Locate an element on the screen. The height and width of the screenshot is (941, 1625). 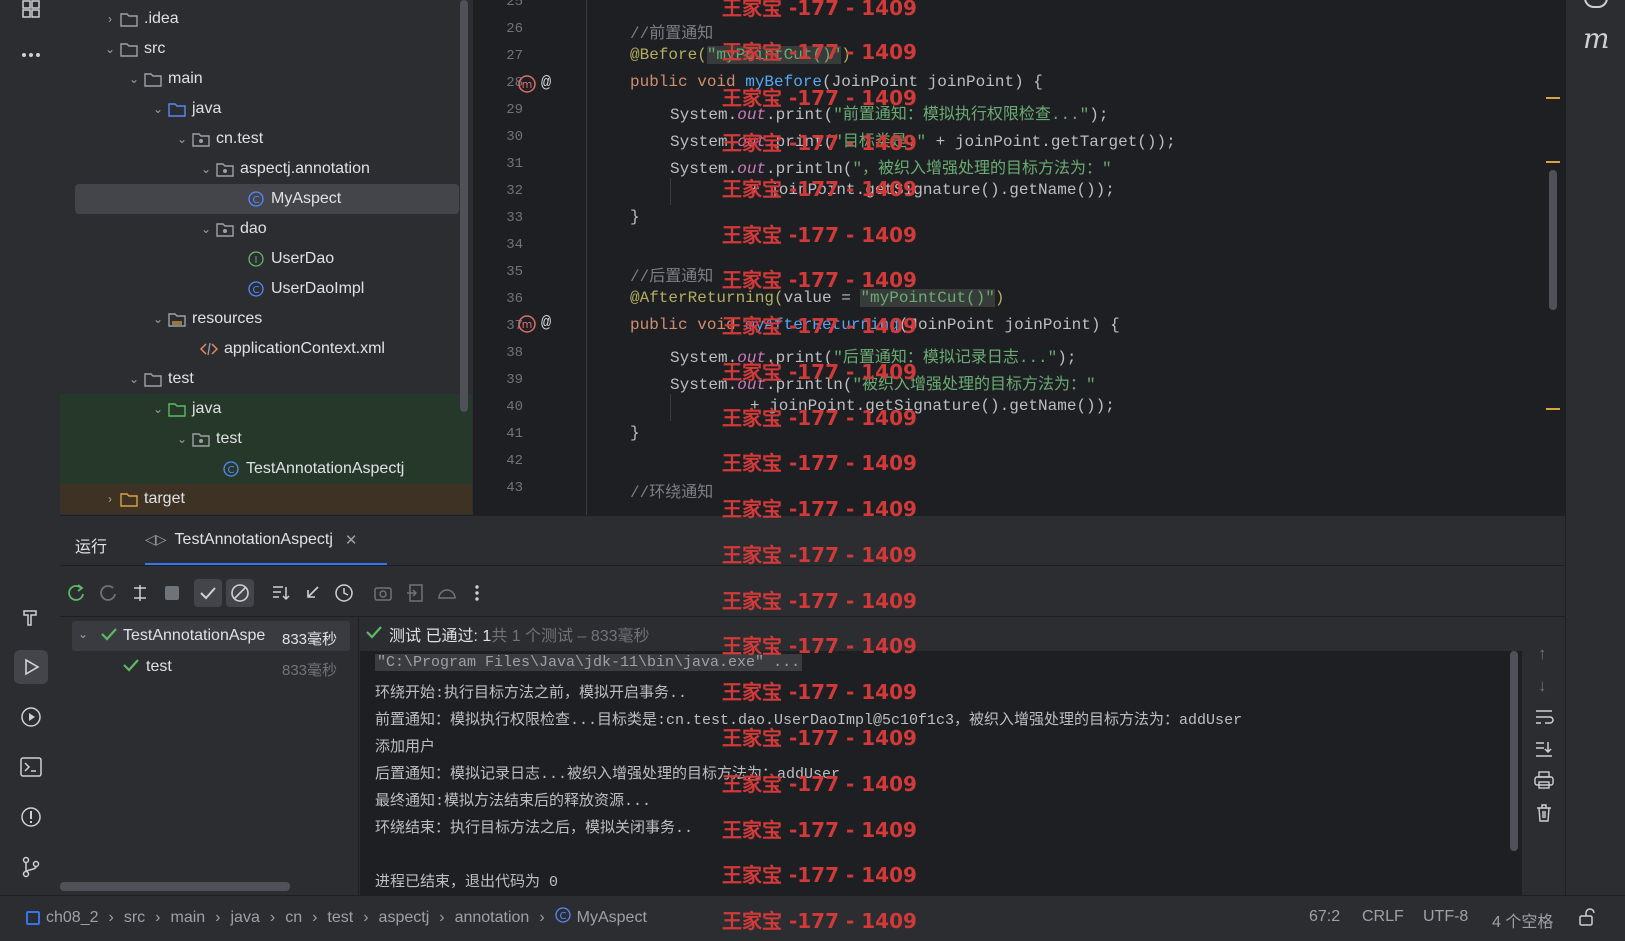
tree-item-test-java: ⌄ java is located at coordinates (266, 409).